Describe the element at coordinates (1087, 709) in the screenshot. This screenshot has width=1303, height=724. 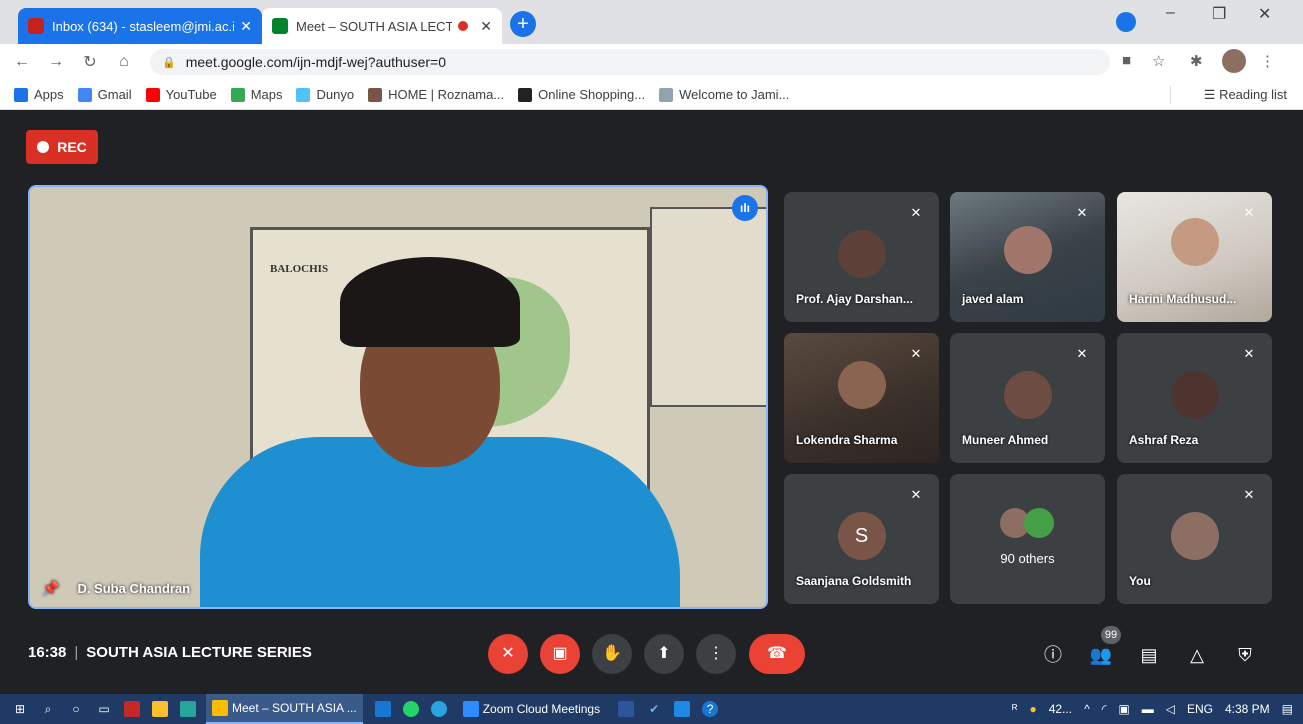
I see `chevron-up-icon: ^` at that location.